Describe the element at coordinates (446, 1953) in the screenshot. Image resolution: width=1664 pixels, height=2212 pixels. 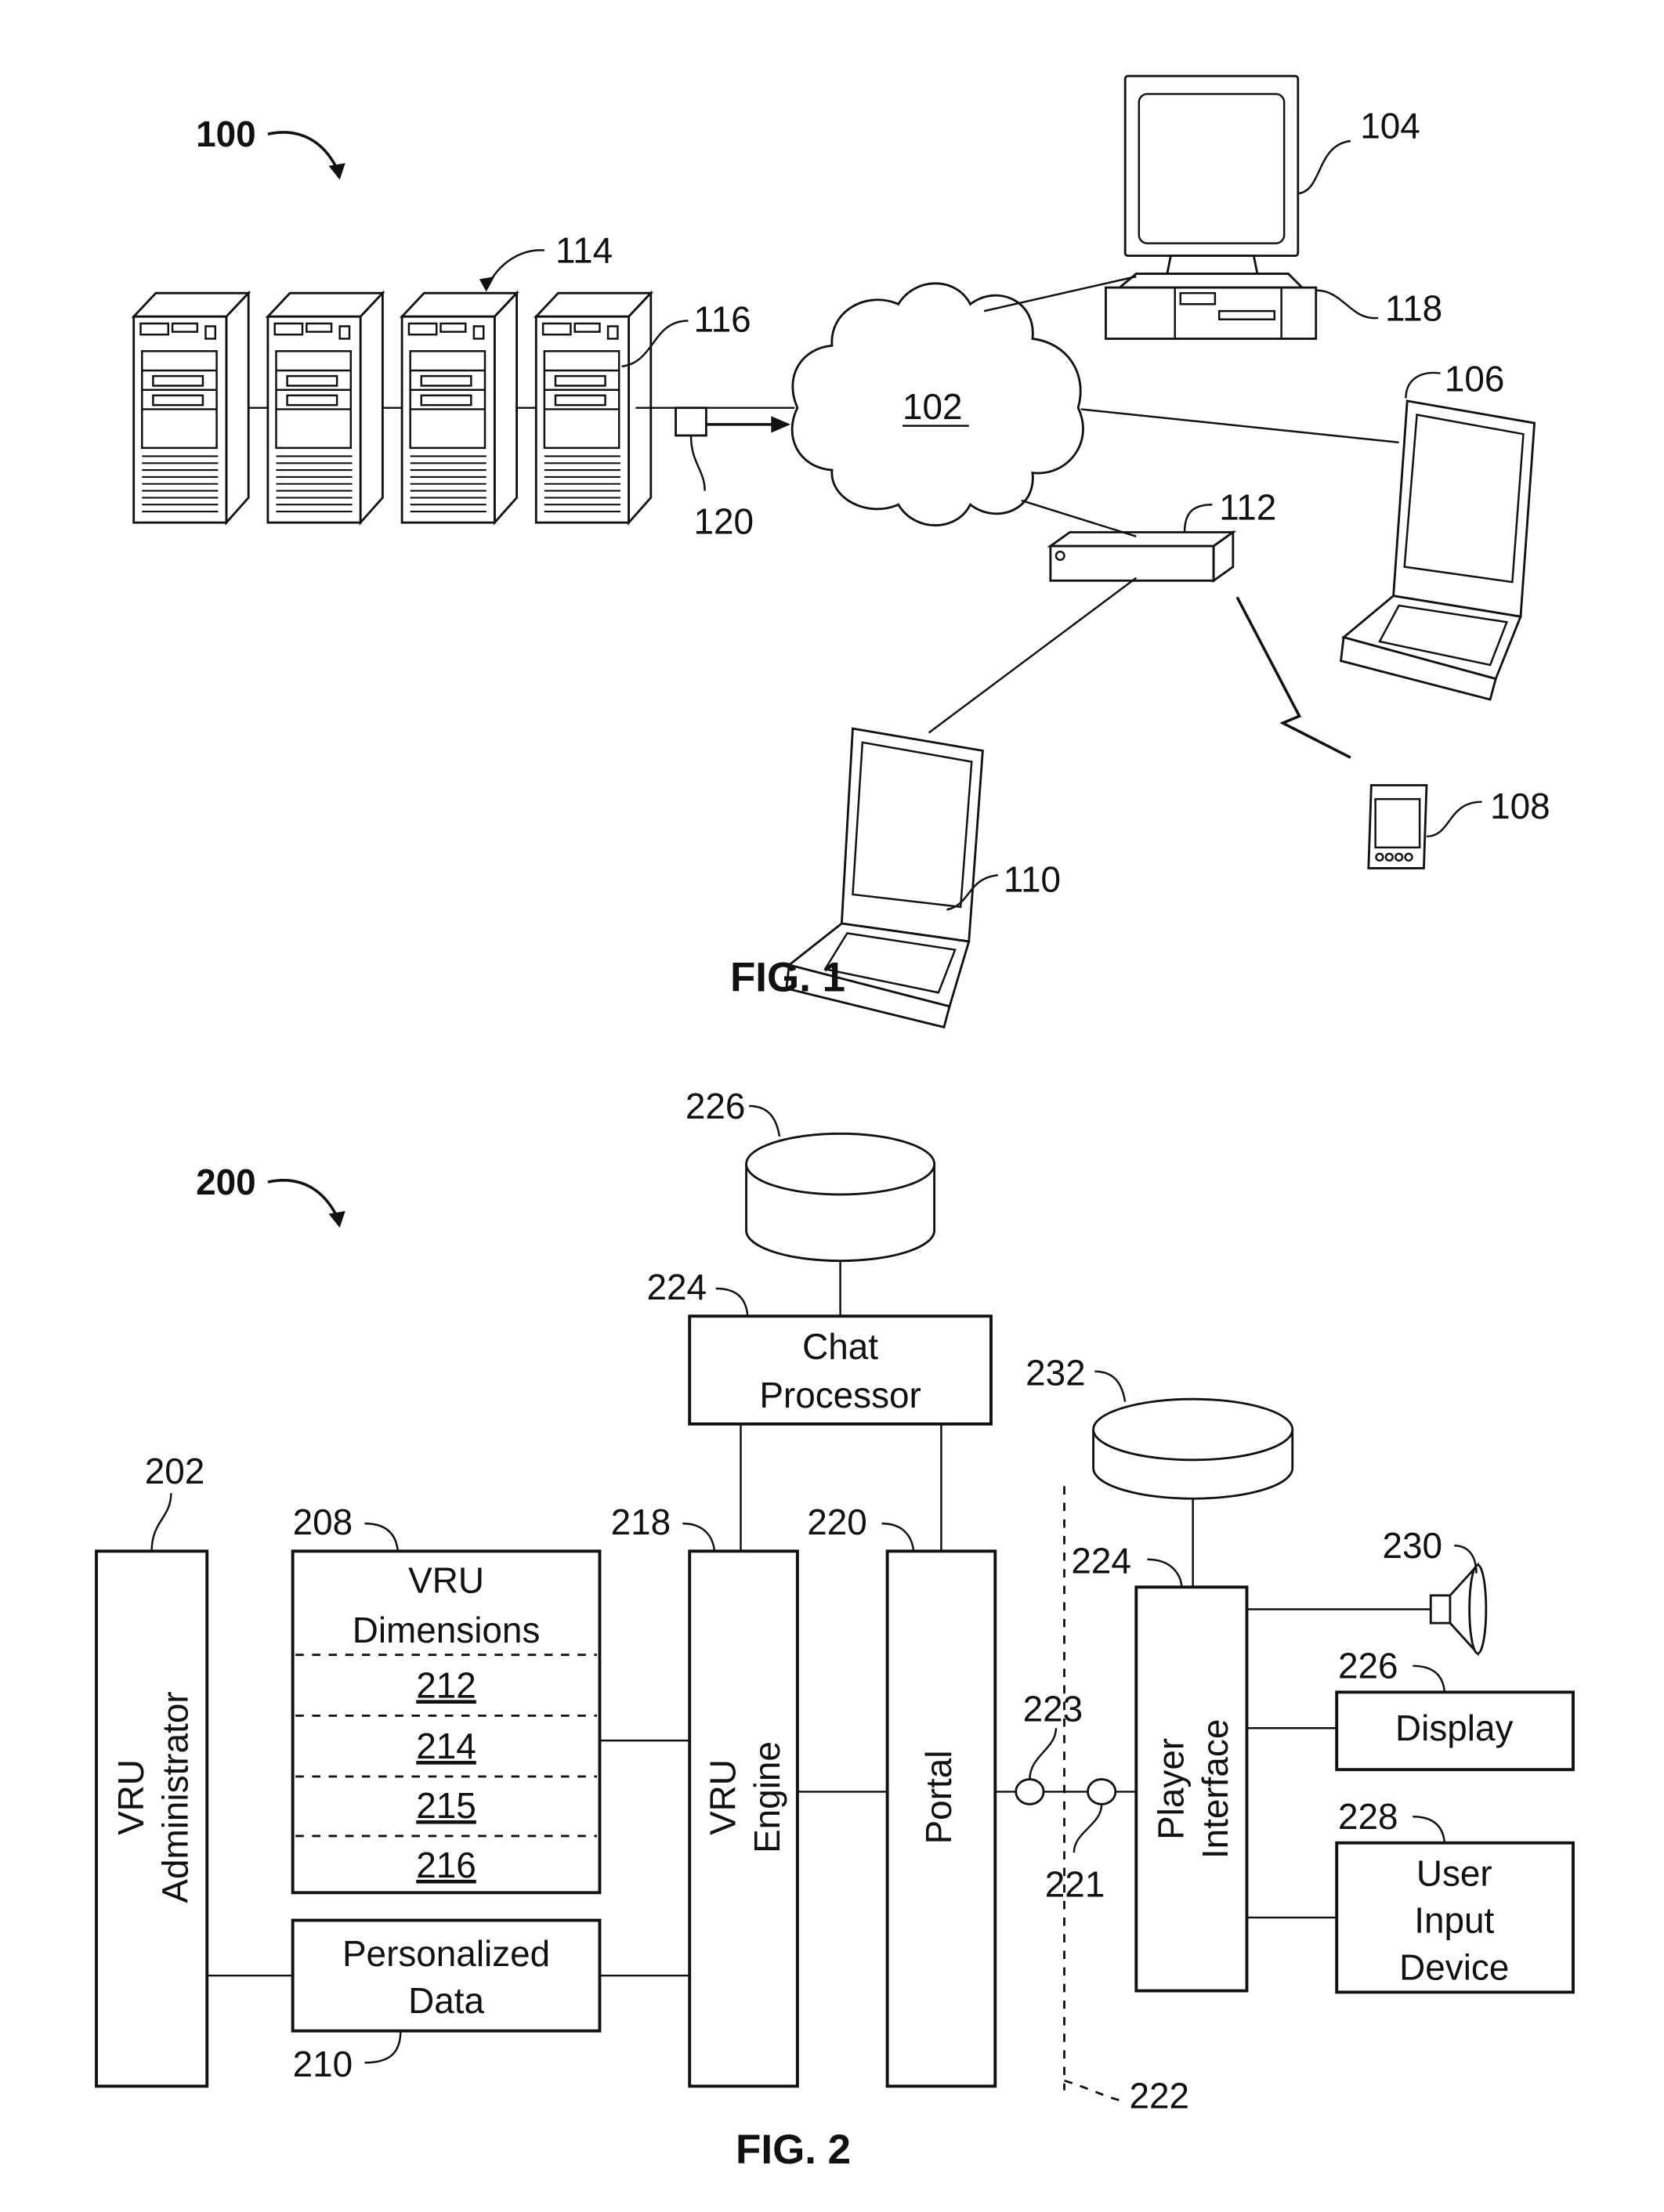
I see `personalized-data-label-1: Personalized` at that location.